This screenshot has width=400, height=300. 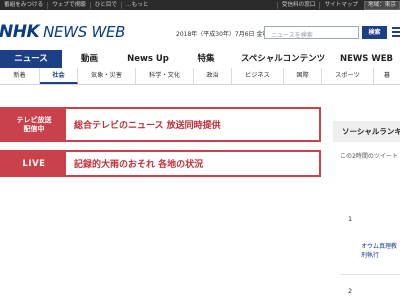 What do you see at coordinates (107, 76) in the screenshot?
I see `category-weather-disaster: 気象・災害` at bounding box center [107, 76].